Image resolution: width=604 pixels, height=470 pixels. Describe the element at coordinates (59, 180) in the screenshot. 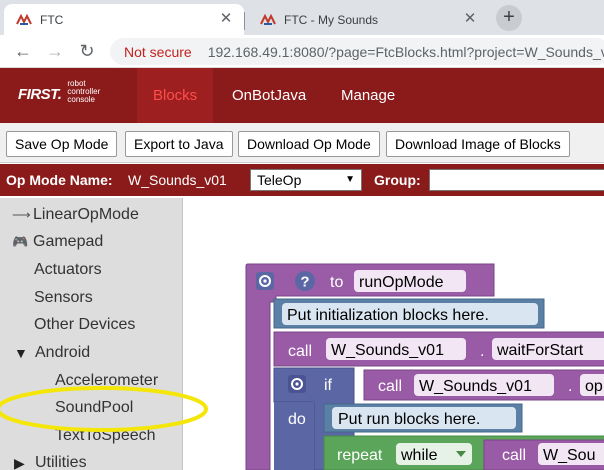

I see `op-mode-name-label: Op Mode Name:` at that location.